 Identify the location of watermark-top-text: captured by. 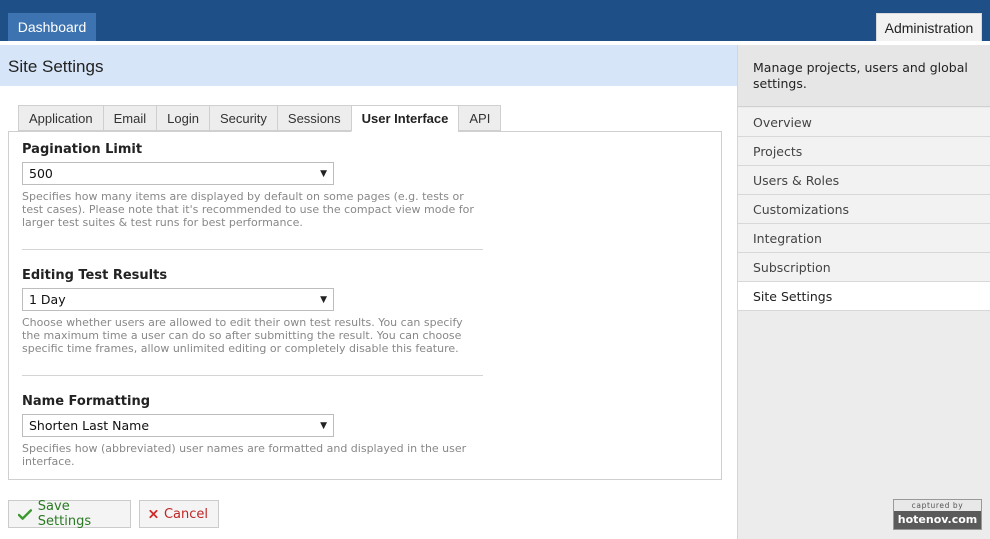
(937, 505).